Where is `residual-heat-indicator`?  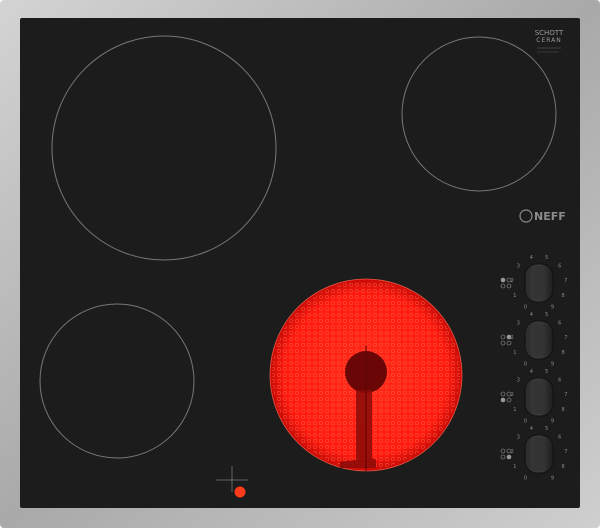
residual-heat-indicator is located at coordinates (240, 492).